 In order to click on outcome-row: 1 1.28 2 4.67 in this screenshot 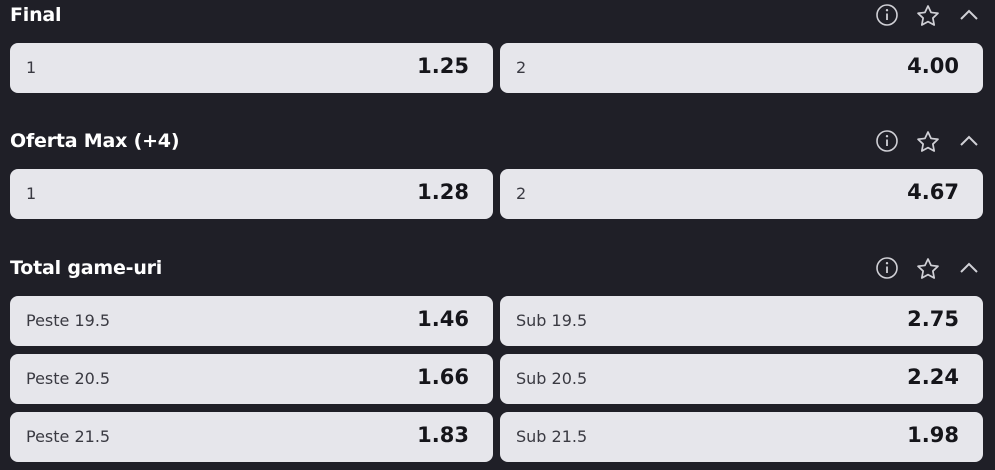, I will do `click(497, 198)`.